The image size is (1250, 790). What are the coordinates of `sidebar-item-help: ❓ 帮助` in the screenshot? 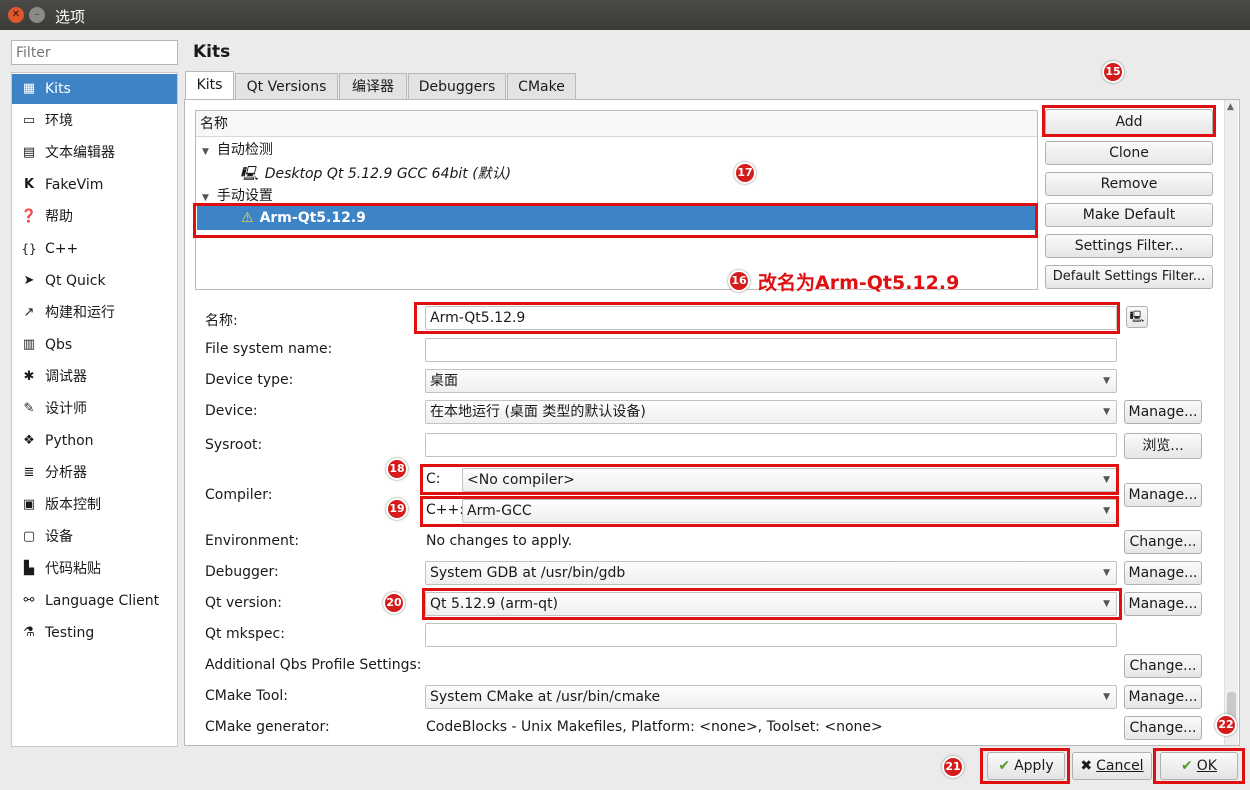 It's located at (94, 217).